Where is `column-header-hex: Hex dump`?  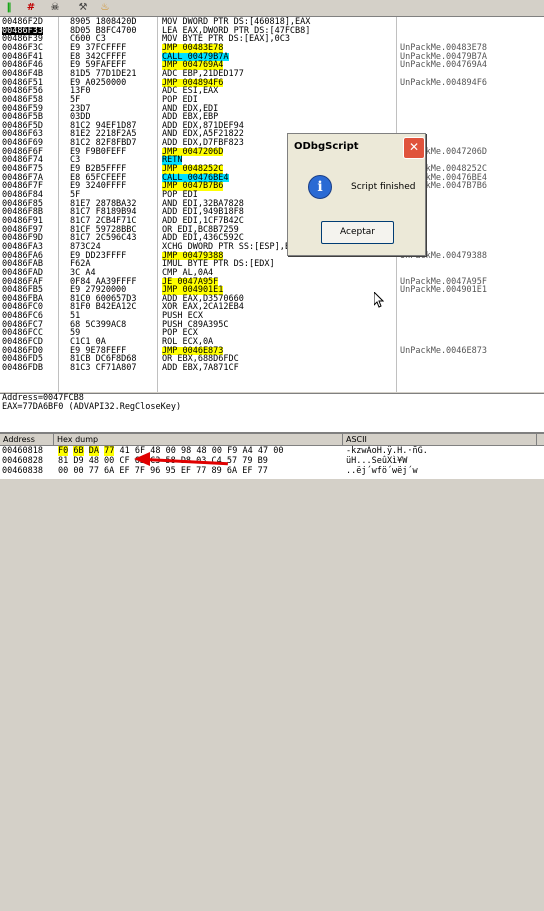 column-header-hex: Hex dump is located at coordinates (198, 439).